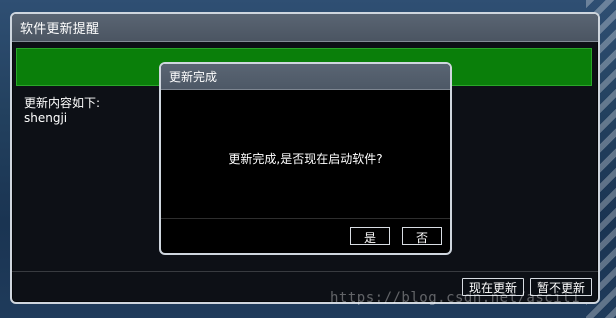 This screenshot has width=616, height=318. I want to click on no-button: 否, so click(422, 236).